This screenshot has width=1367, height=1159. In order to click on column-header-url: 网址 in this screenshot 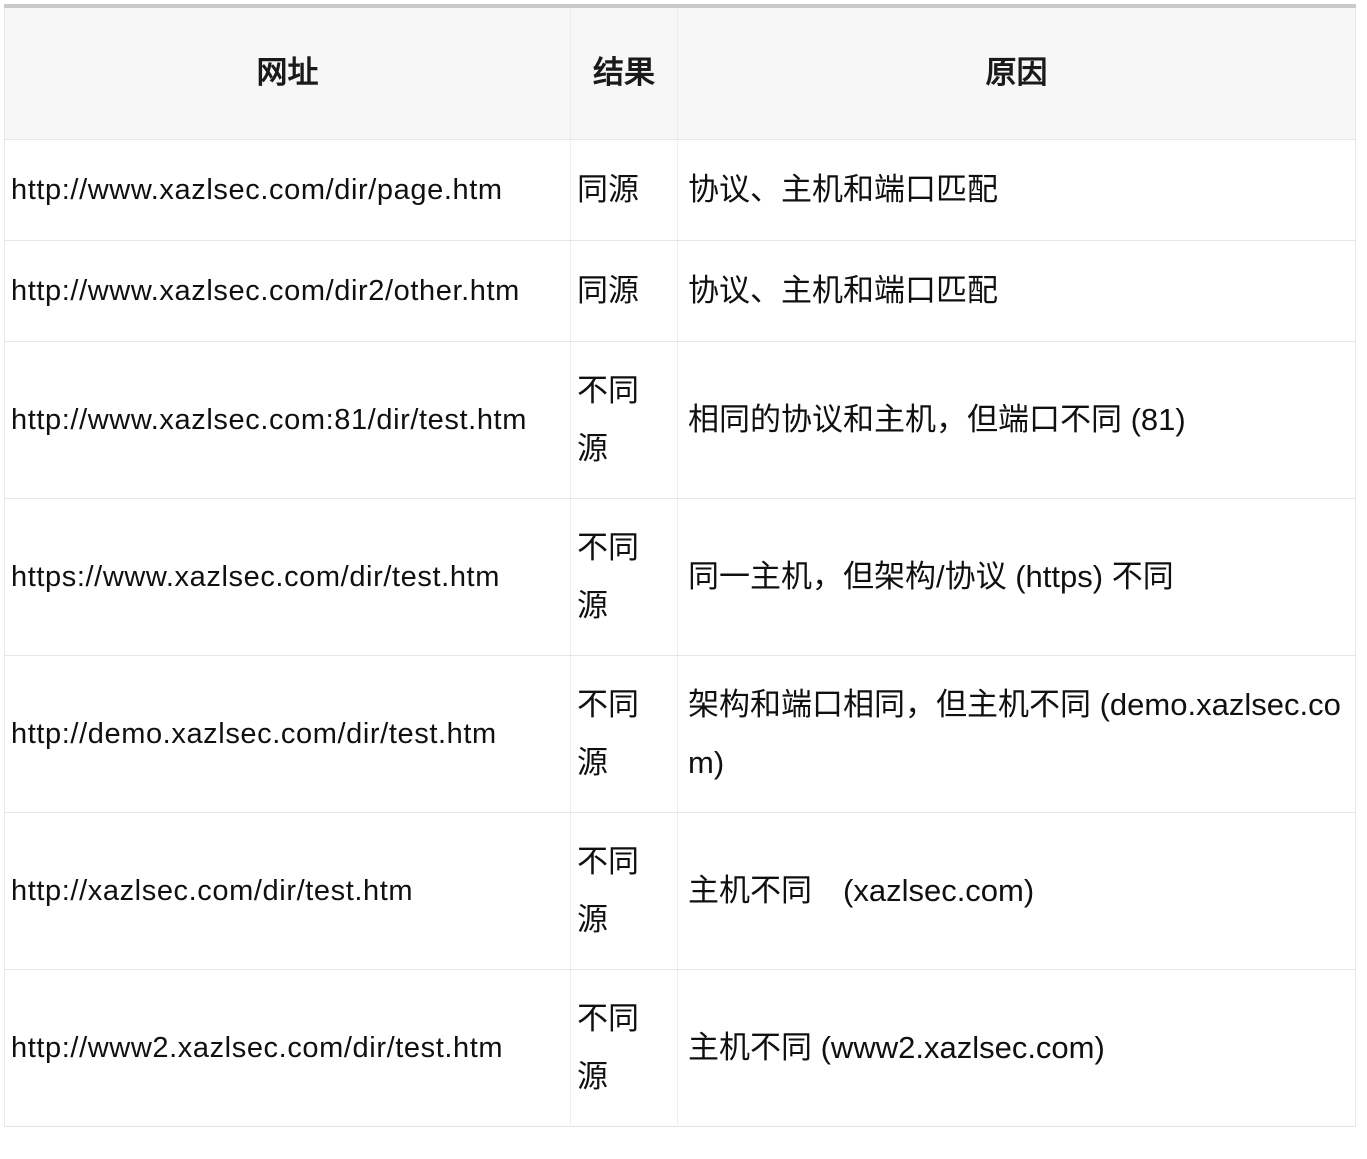, I will do `click(287, 73)`.